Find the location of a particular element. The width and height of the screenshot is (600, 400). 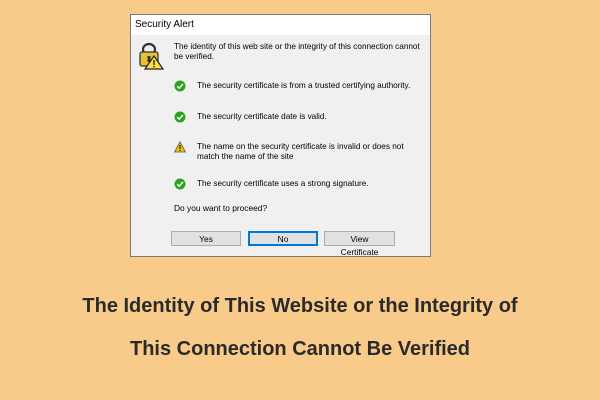

yellow-warning-icon is located at coordinates (180, 147).